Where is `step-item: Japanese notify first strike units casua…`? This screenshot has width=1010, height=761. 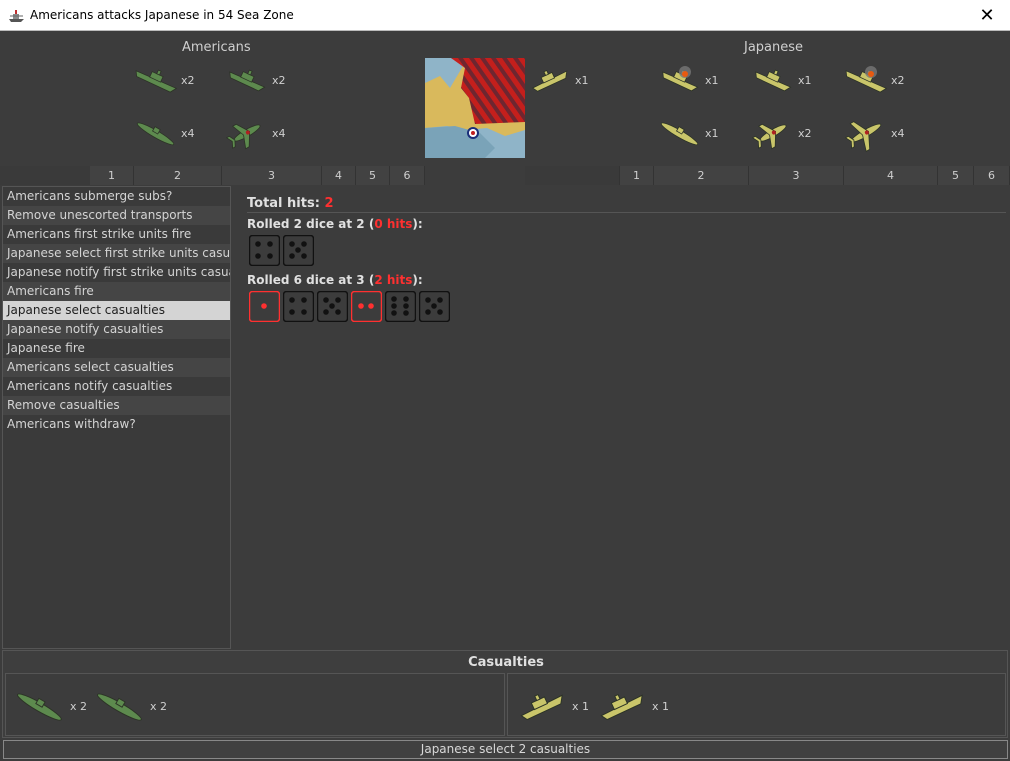
step-item: Japanese notify first strike units casua… is located at coordinates (116, 272).